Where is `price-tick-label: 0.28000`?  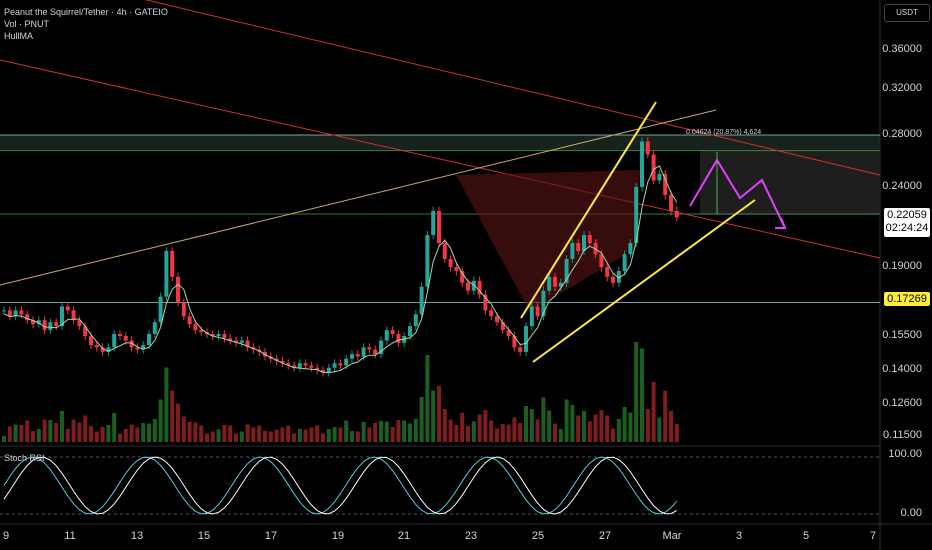 price-tick-label: 0.28000 is located at coordinates (902, 134).